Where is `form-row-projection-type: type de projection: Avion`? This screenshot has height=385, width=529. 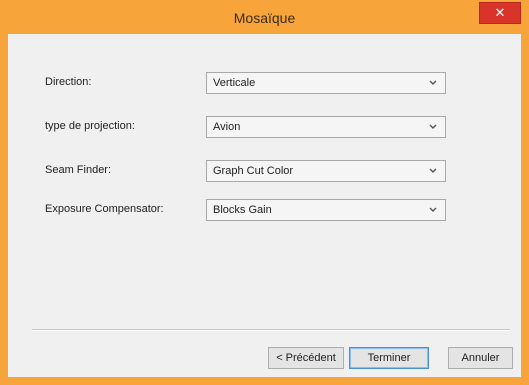 form-row-projection-type: type de projection: Avion is located at coordinates (264, 127).